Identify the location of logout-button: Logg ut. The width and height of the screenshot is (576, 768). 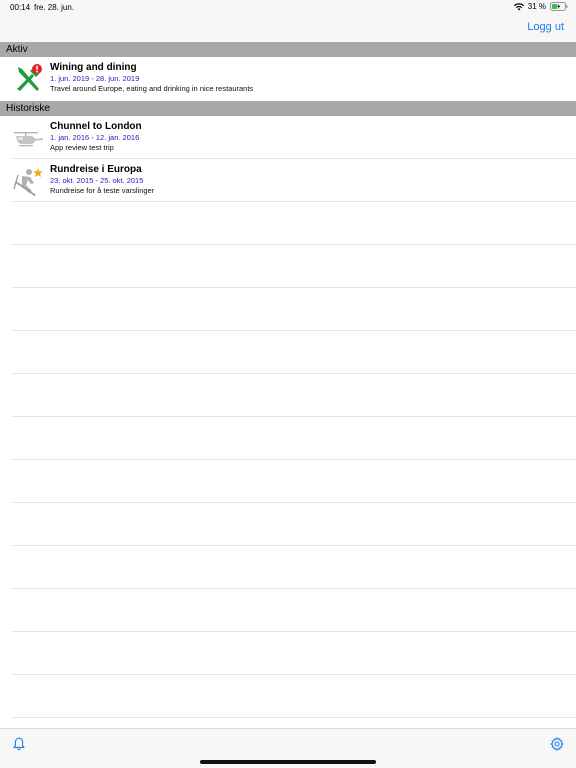
(545, 27).